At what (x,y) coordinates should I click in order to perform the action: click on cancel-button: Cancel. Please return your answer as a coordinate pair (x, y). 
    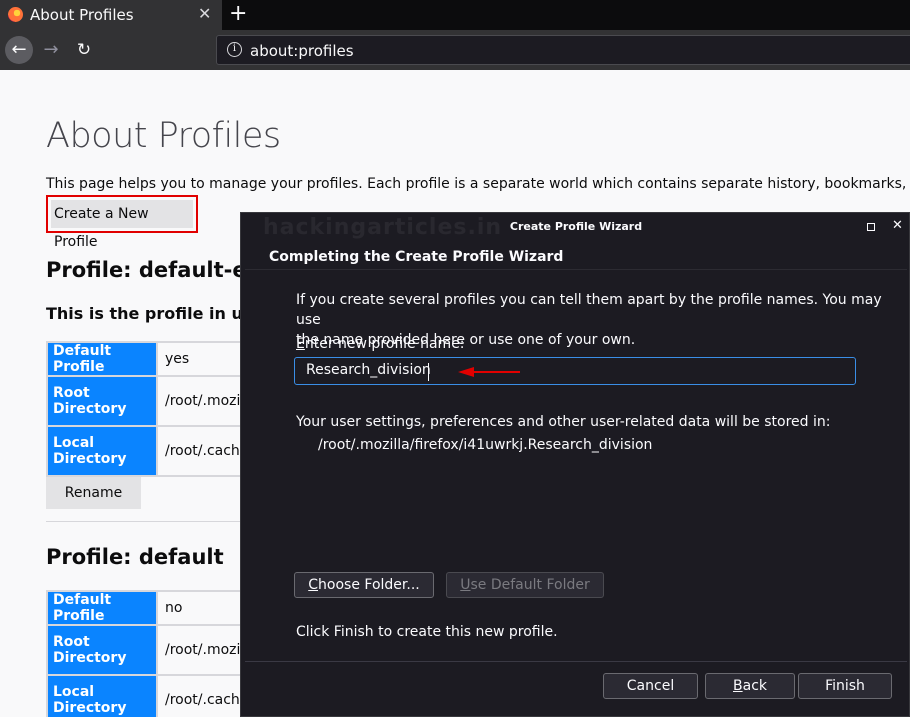
    Looking at the image, I should click on (650, 686).